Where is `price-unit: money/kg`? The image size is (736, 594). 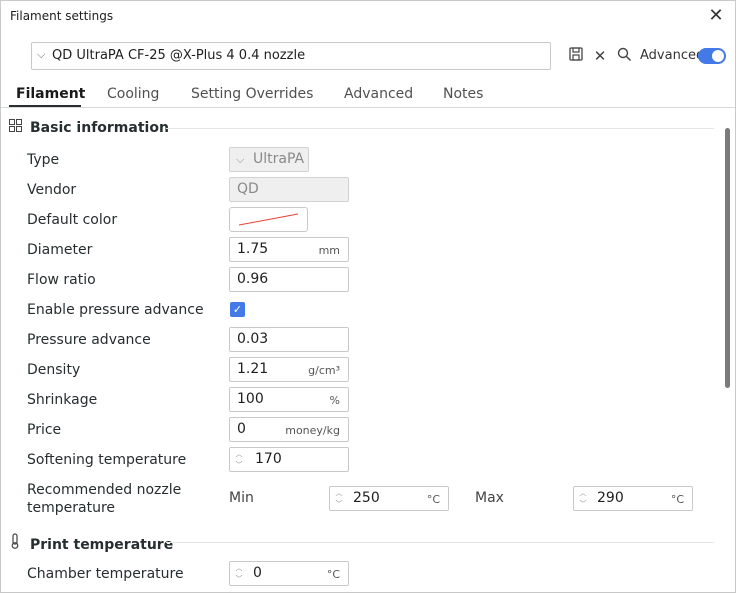
price-unit: money/kg is located at coordinates (312, 430).